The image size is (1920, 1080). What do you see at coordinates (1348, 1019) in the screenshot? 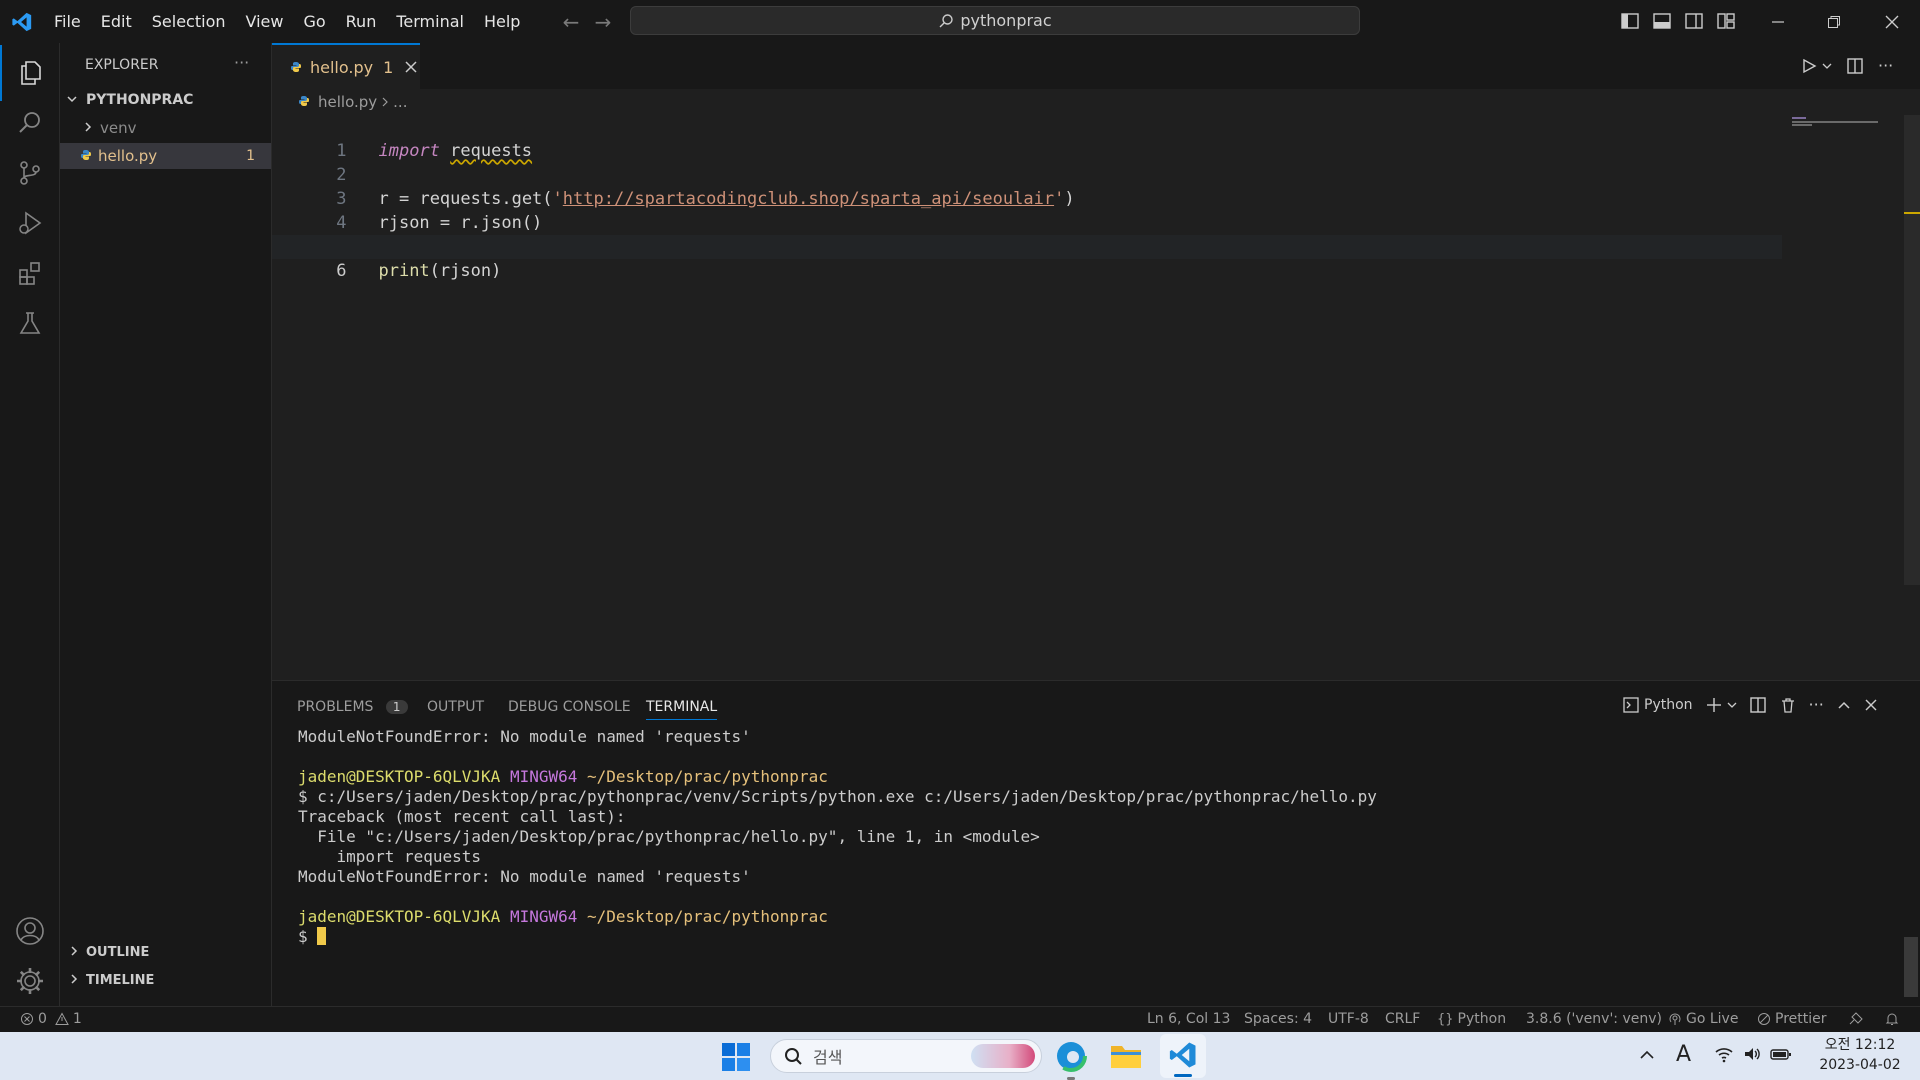
I see `encoding: UTF-8` at bounding box center [1348, 1019].